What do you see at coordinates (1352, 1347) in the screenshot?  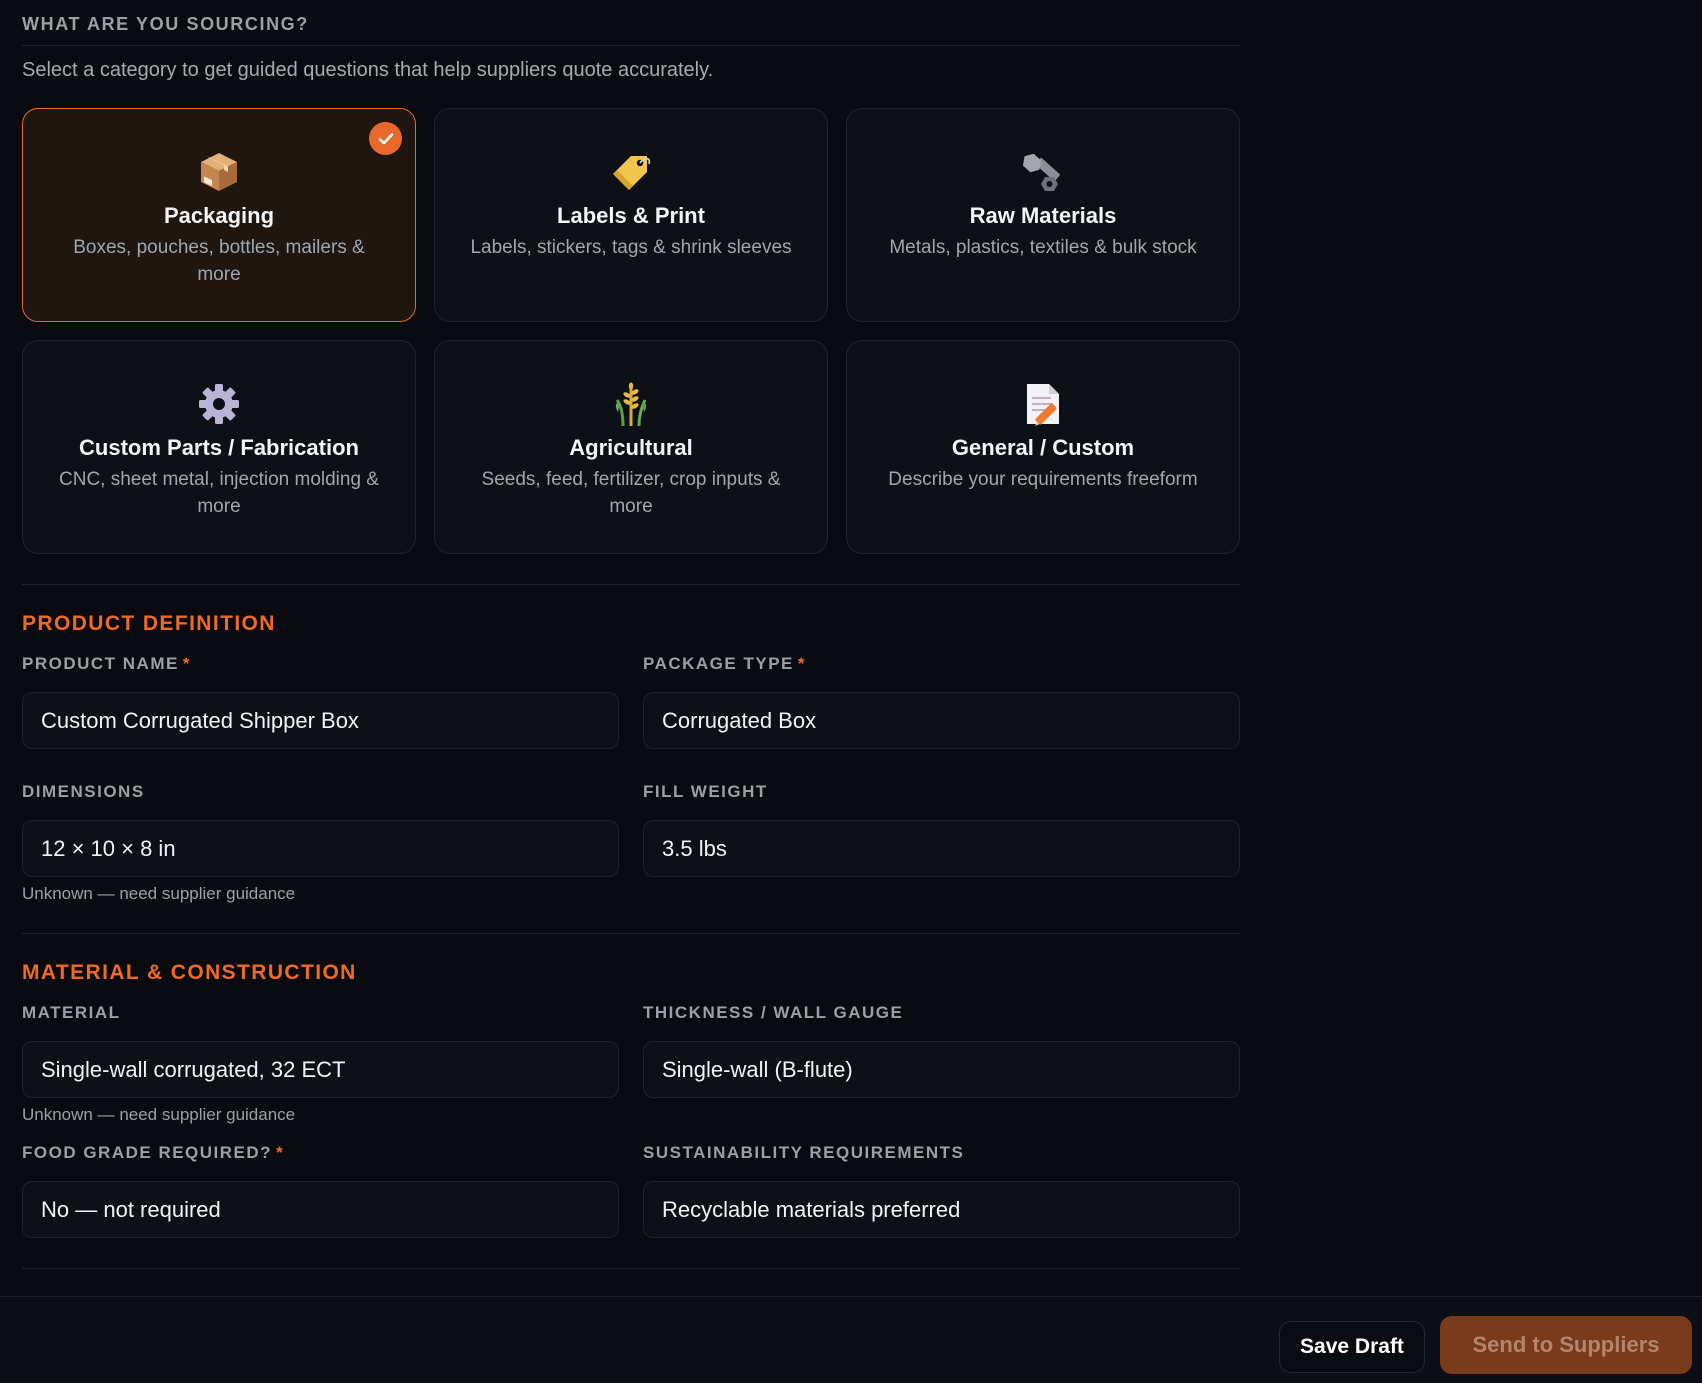 I see `save-draft-button: Save Draft` at bounding box center [1352, 1347].